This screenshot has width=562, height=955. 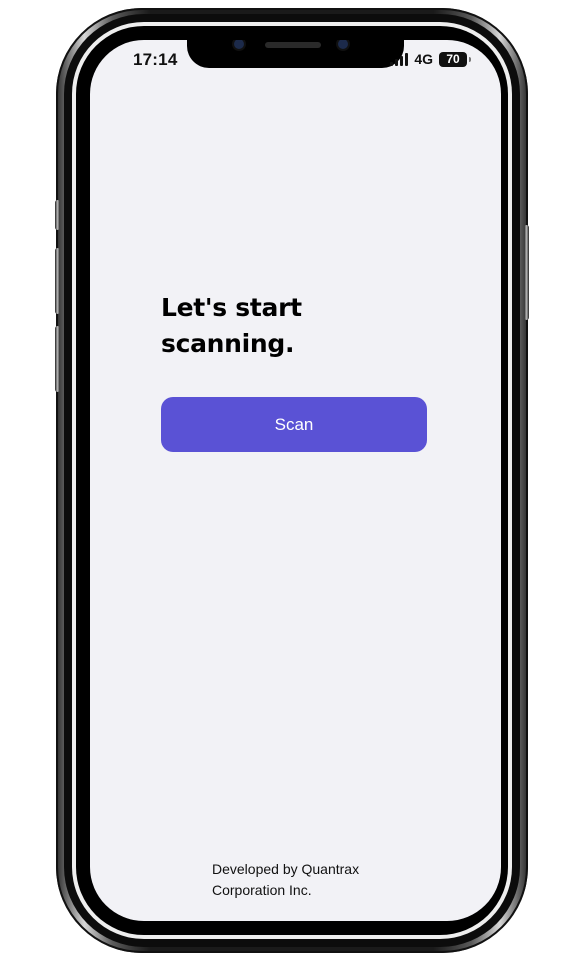 I want to click on status-indicators: 4G 70, so click(x=430, y=59).